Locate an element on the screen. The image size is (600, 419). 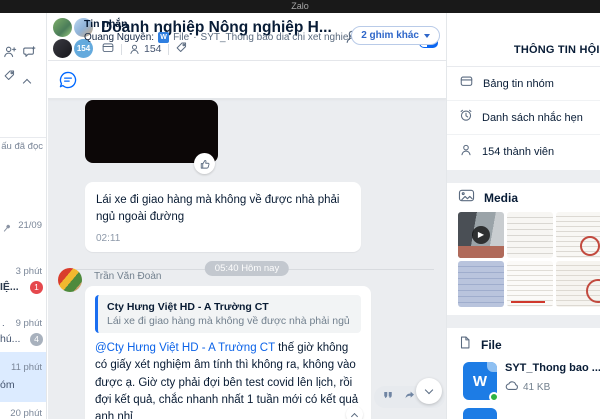
pinned-label: Tin nhắn is located at coordinates (106, 24).